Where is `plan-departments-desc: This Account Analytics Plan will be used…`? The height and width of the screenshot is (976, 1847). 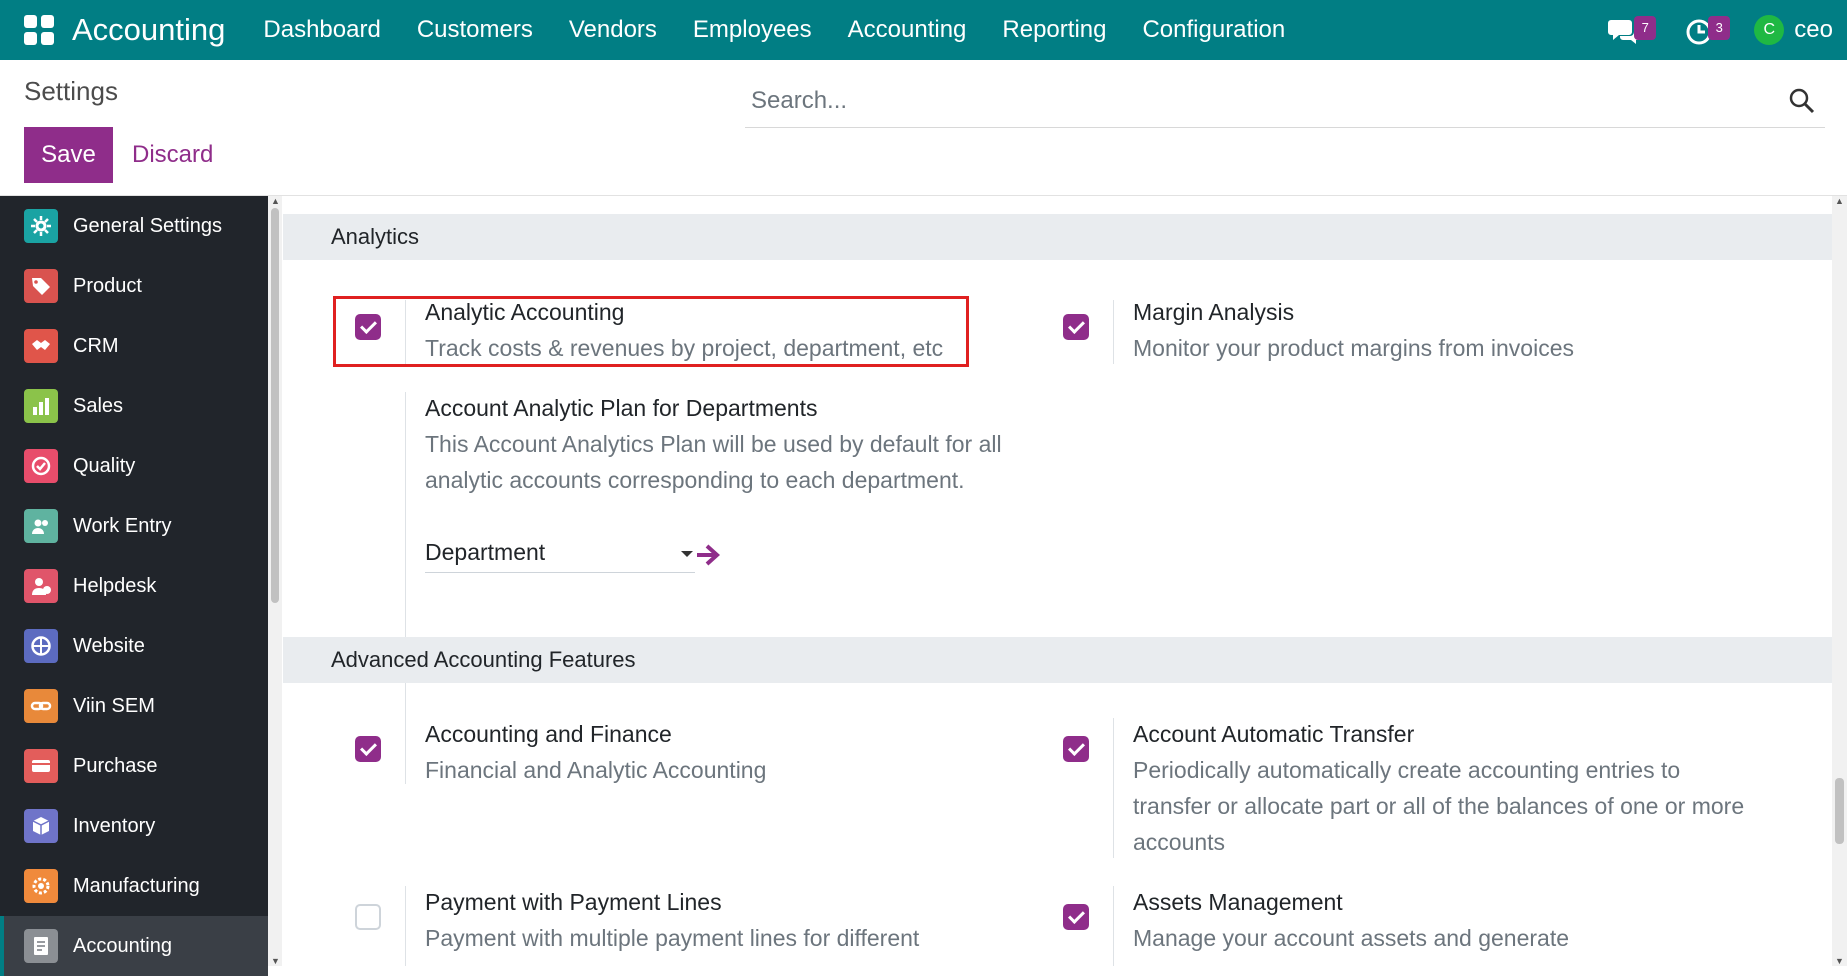
plan-departments-desc: This Account Analytics Plan will be used… is located at coordinates (713, 462).